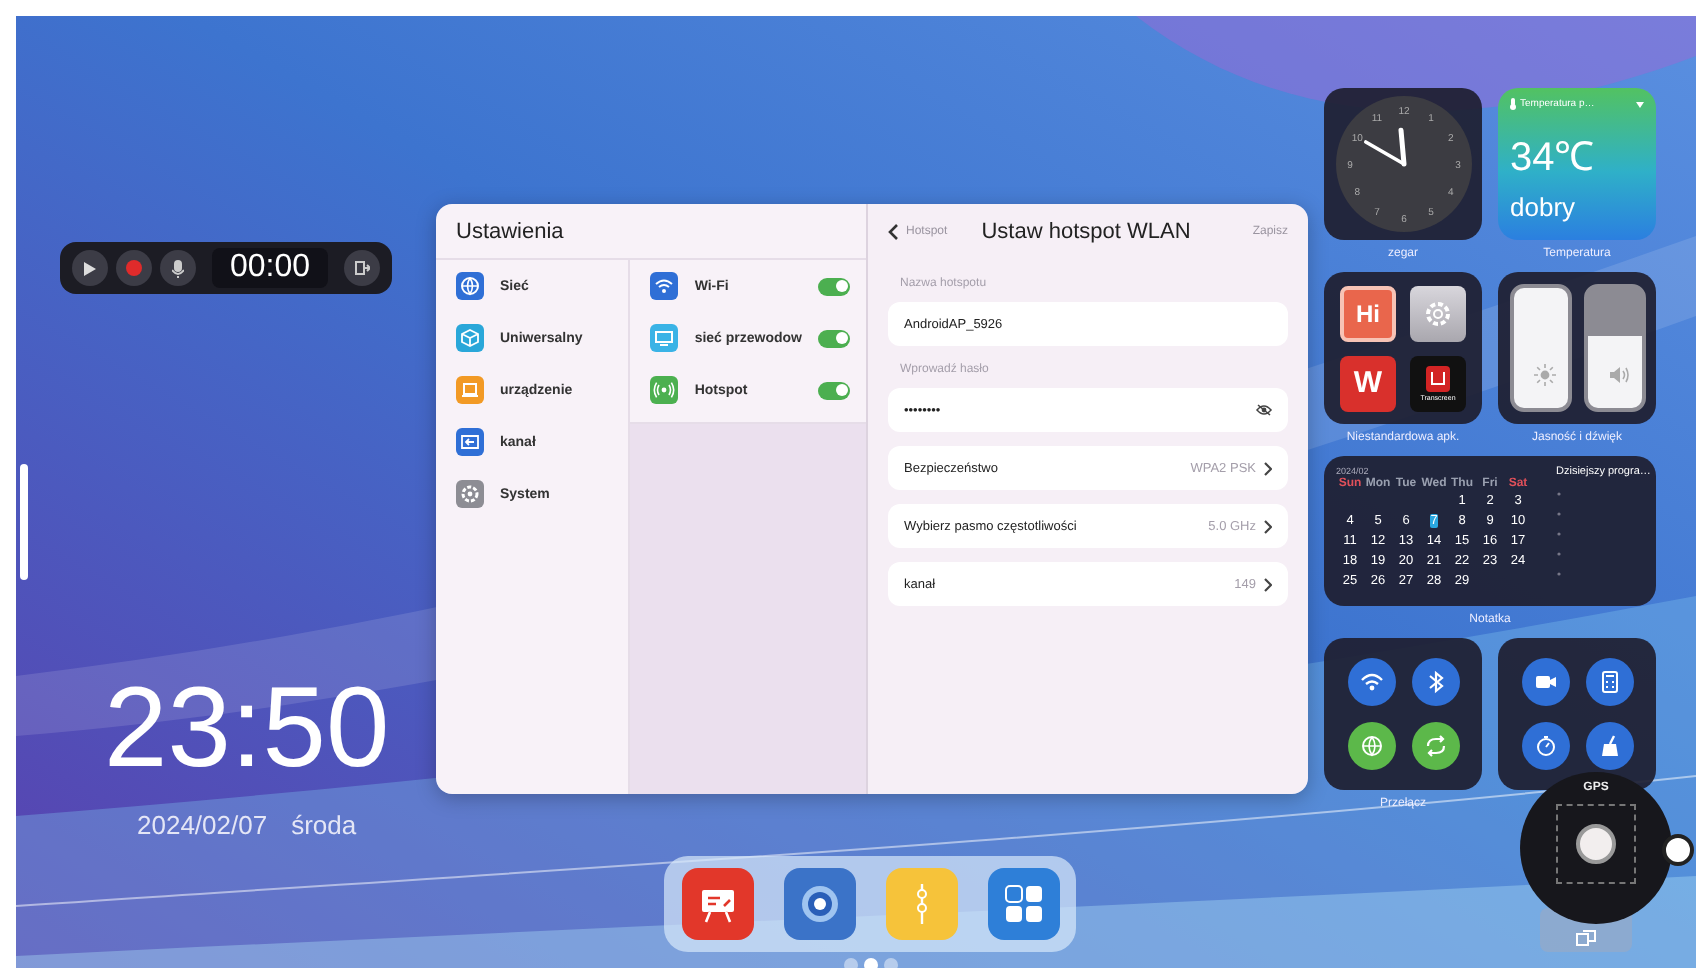  What do you see at coordinates (1513, 104) in the screenshot?
I see `thermometer-icon` at bounding box center [1513, 104].